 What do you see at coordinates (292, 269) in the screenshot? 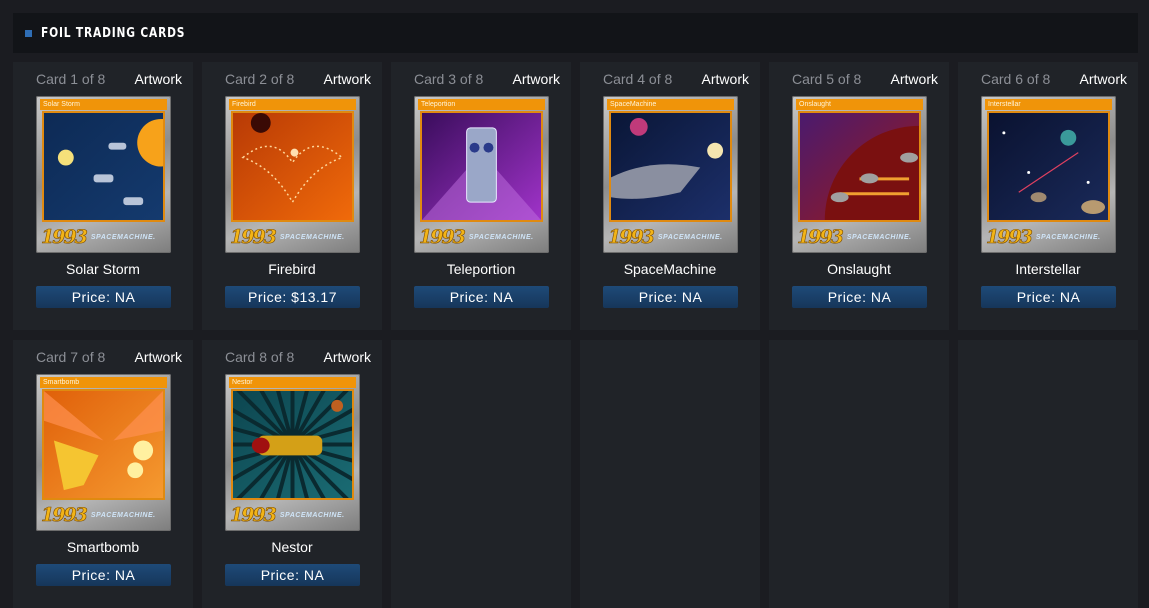
I see `card-name: Firebird` at bounding box center [292, 269].